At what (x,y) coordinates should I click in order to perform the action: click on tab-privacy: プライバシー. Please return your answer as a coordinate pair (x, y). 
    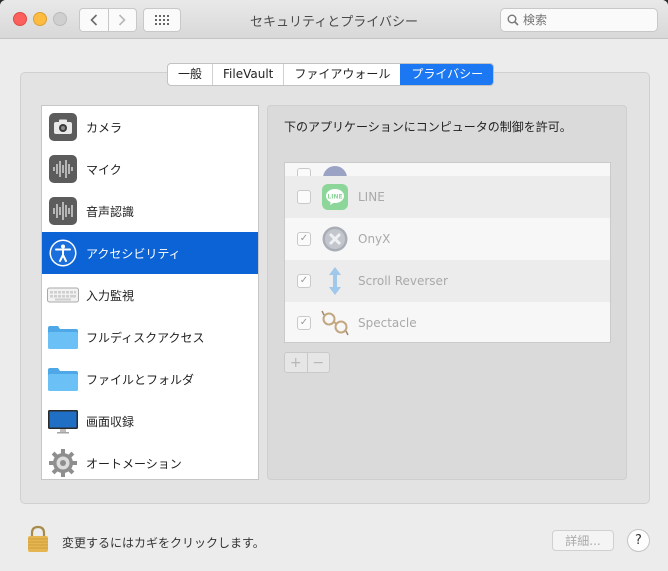
    Looking at the image, I should click on (447, 74).